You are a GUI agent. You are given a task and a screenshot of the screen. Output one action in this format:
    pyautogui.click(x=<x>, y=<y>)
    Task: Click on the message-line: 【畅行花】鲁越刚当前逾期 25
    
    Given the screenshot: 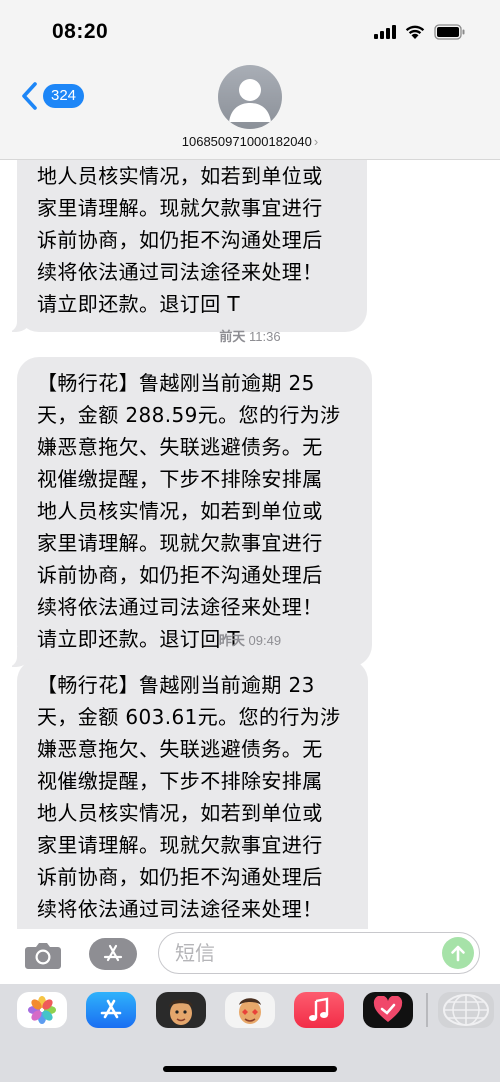 What is the action you would take?
    pyautogui.click(x=176, y=383)
    